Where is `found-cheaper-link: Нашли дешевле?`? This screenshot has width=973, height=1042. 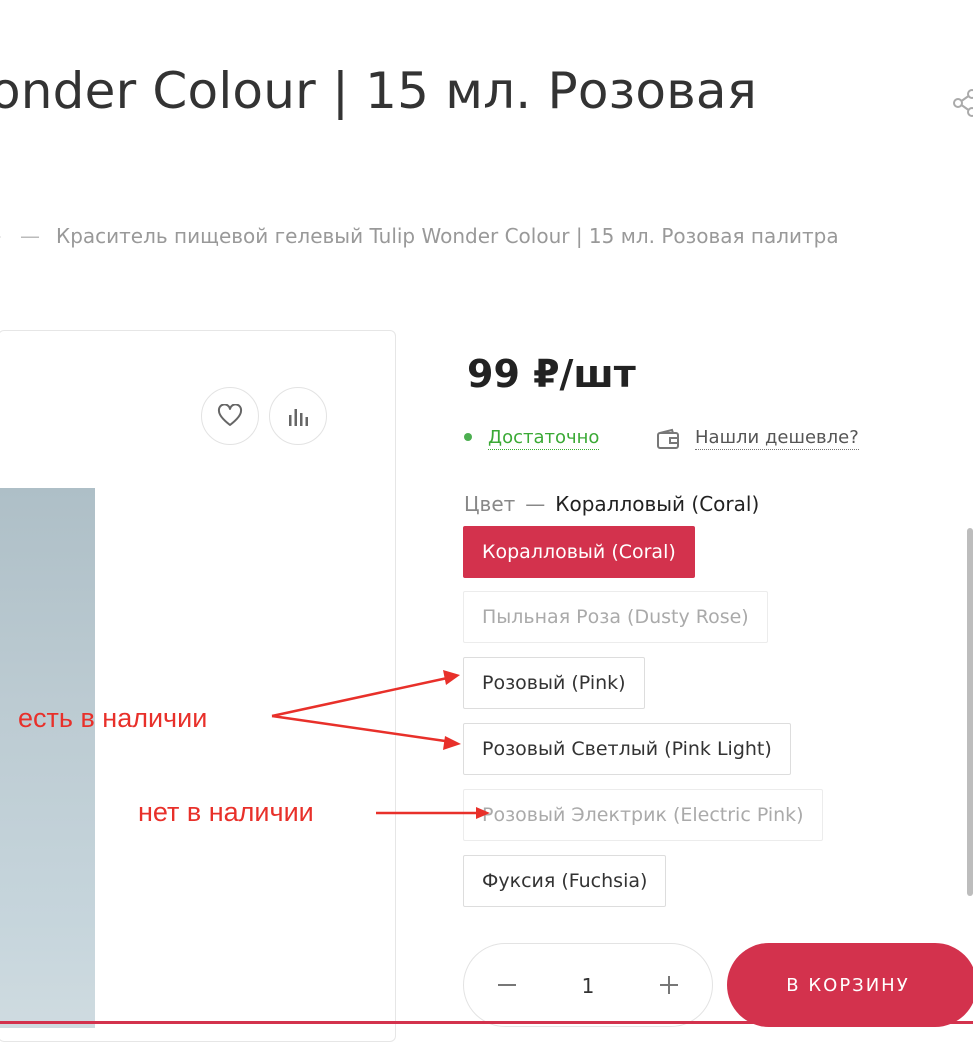
found-cheaper-link: Нашли дешевле? is located at coordinates (777, 438).